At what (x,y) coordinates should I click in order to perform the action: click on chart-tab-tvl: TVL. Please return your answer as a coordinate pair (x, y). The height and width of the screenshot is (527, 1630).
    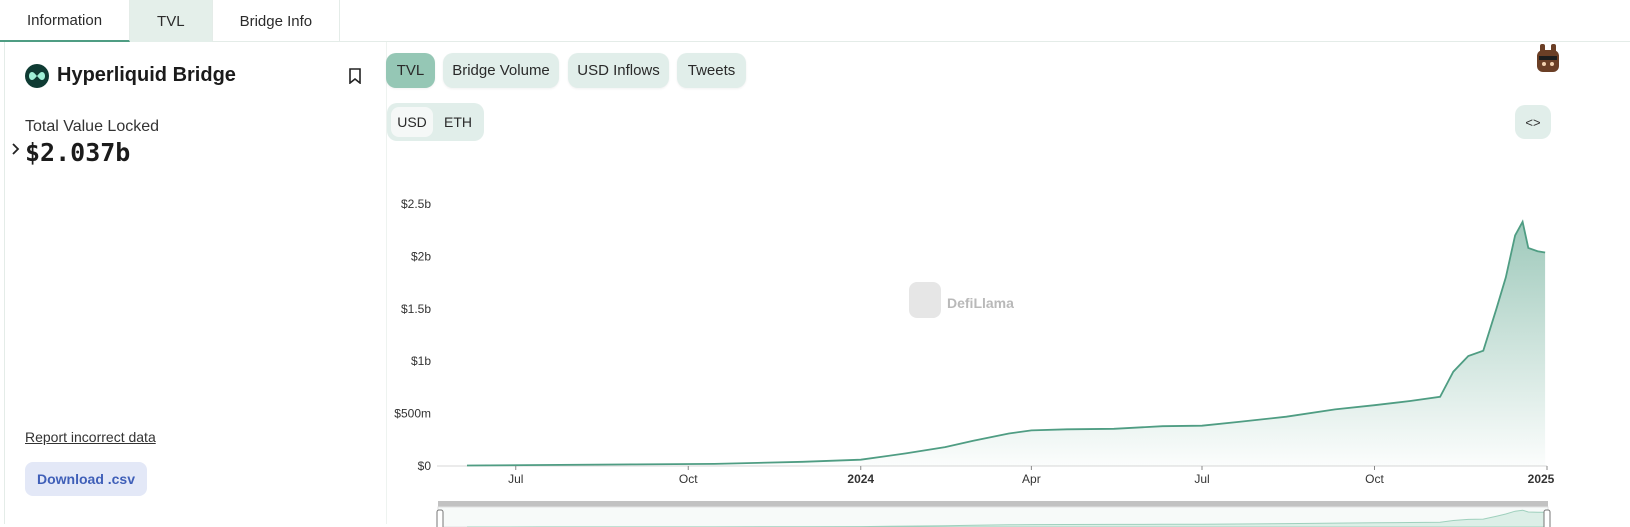
    Looking at the image, I should click on (410, 70).